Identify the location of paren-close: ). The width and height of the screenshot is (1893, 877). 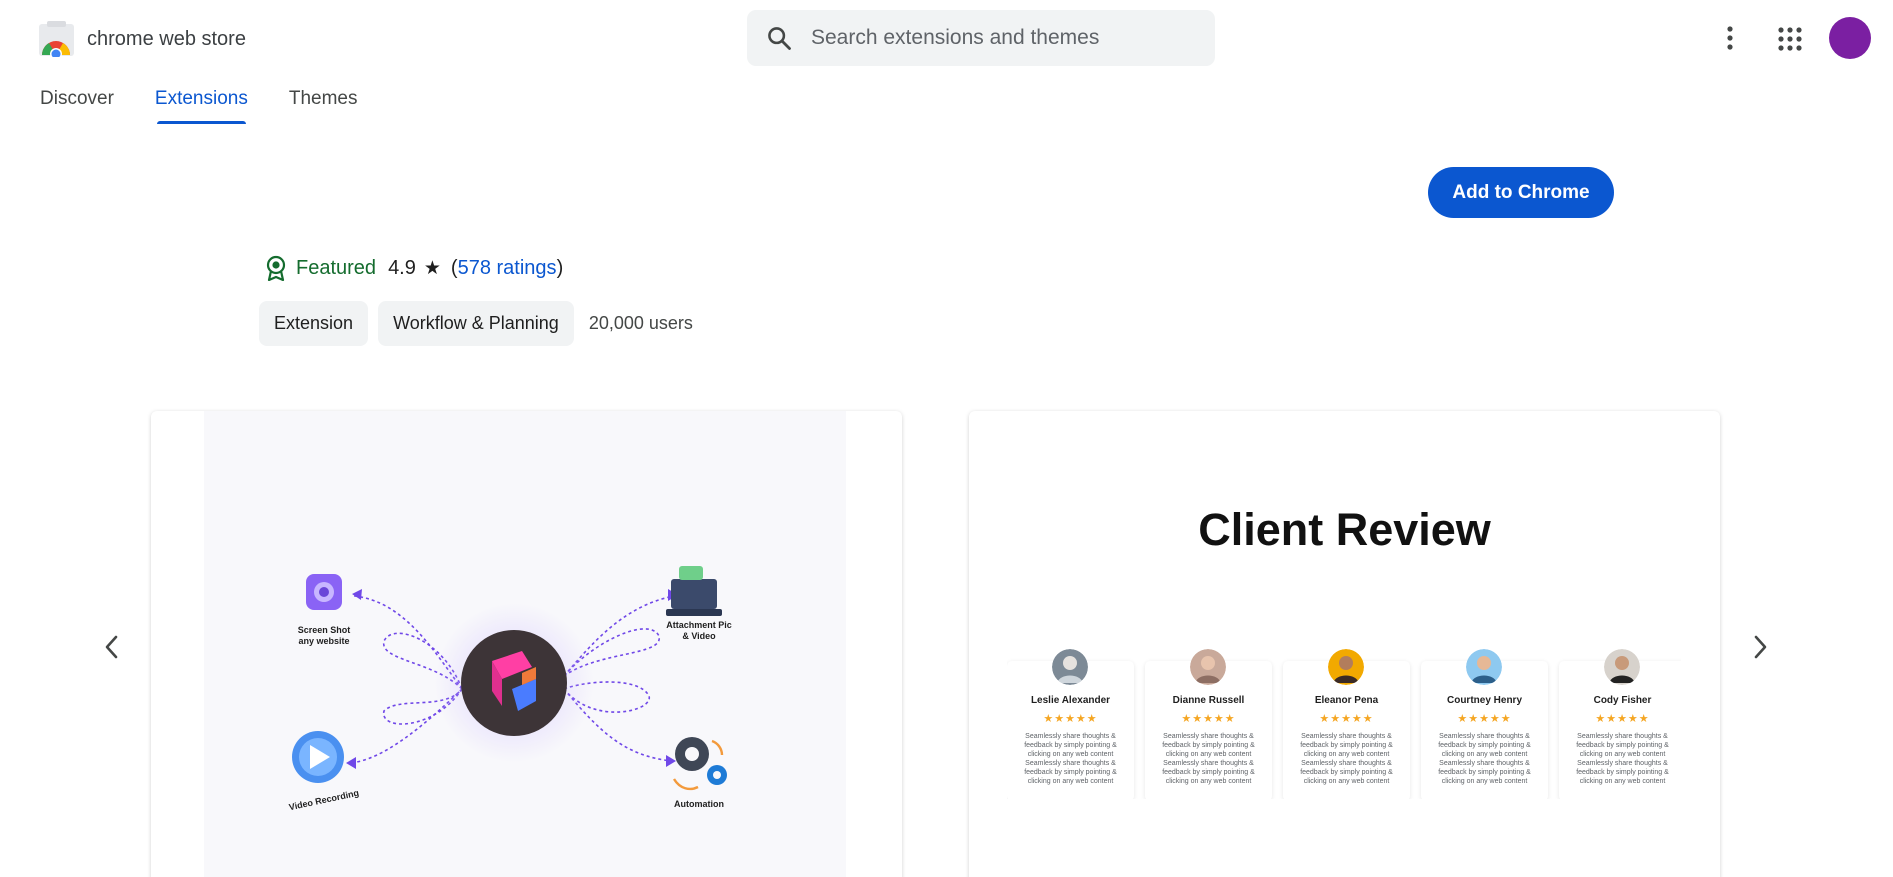
(560, 267).